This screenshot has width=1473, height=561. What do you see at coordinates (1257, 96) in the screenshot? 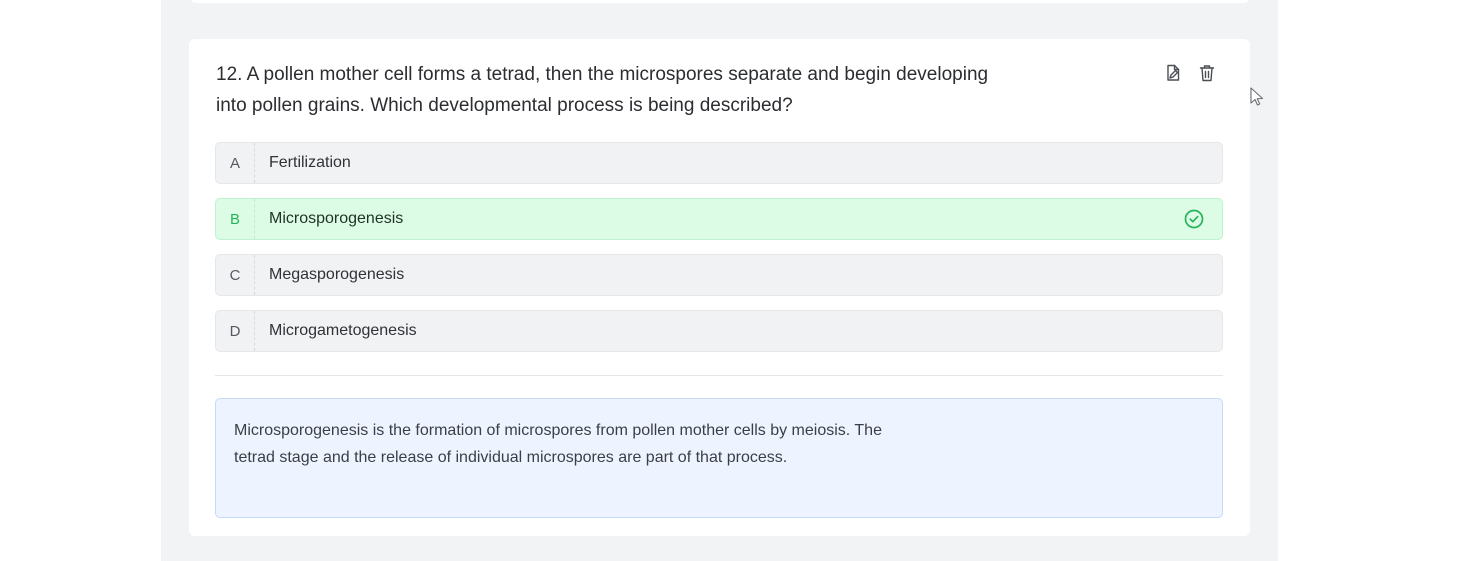
I see `mouse-cursor-icon` at bounding box center [1257, 96].